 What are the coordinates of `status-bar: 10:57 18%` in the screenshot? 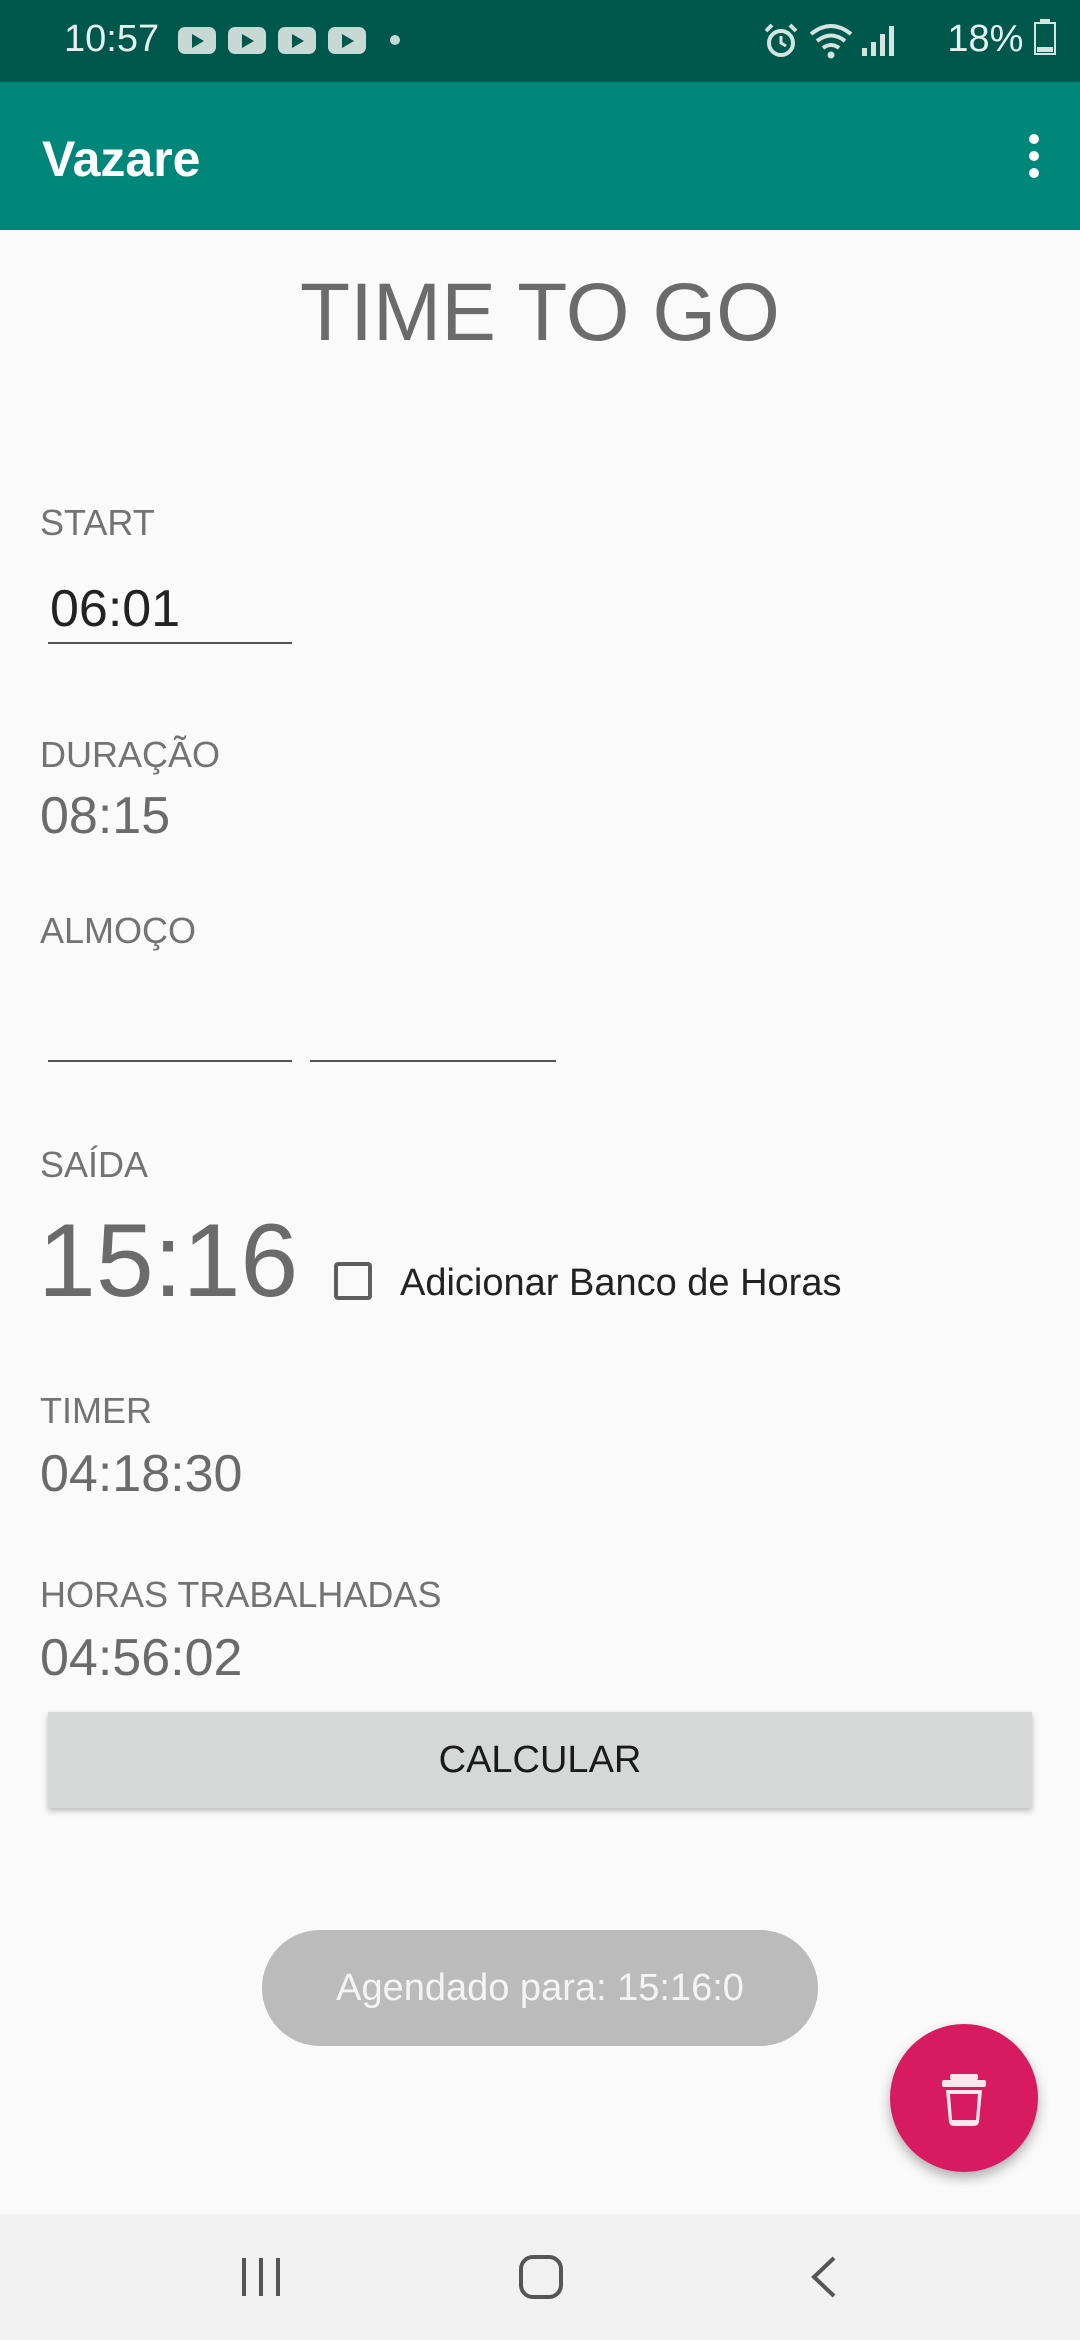 It's located at (540, 41).